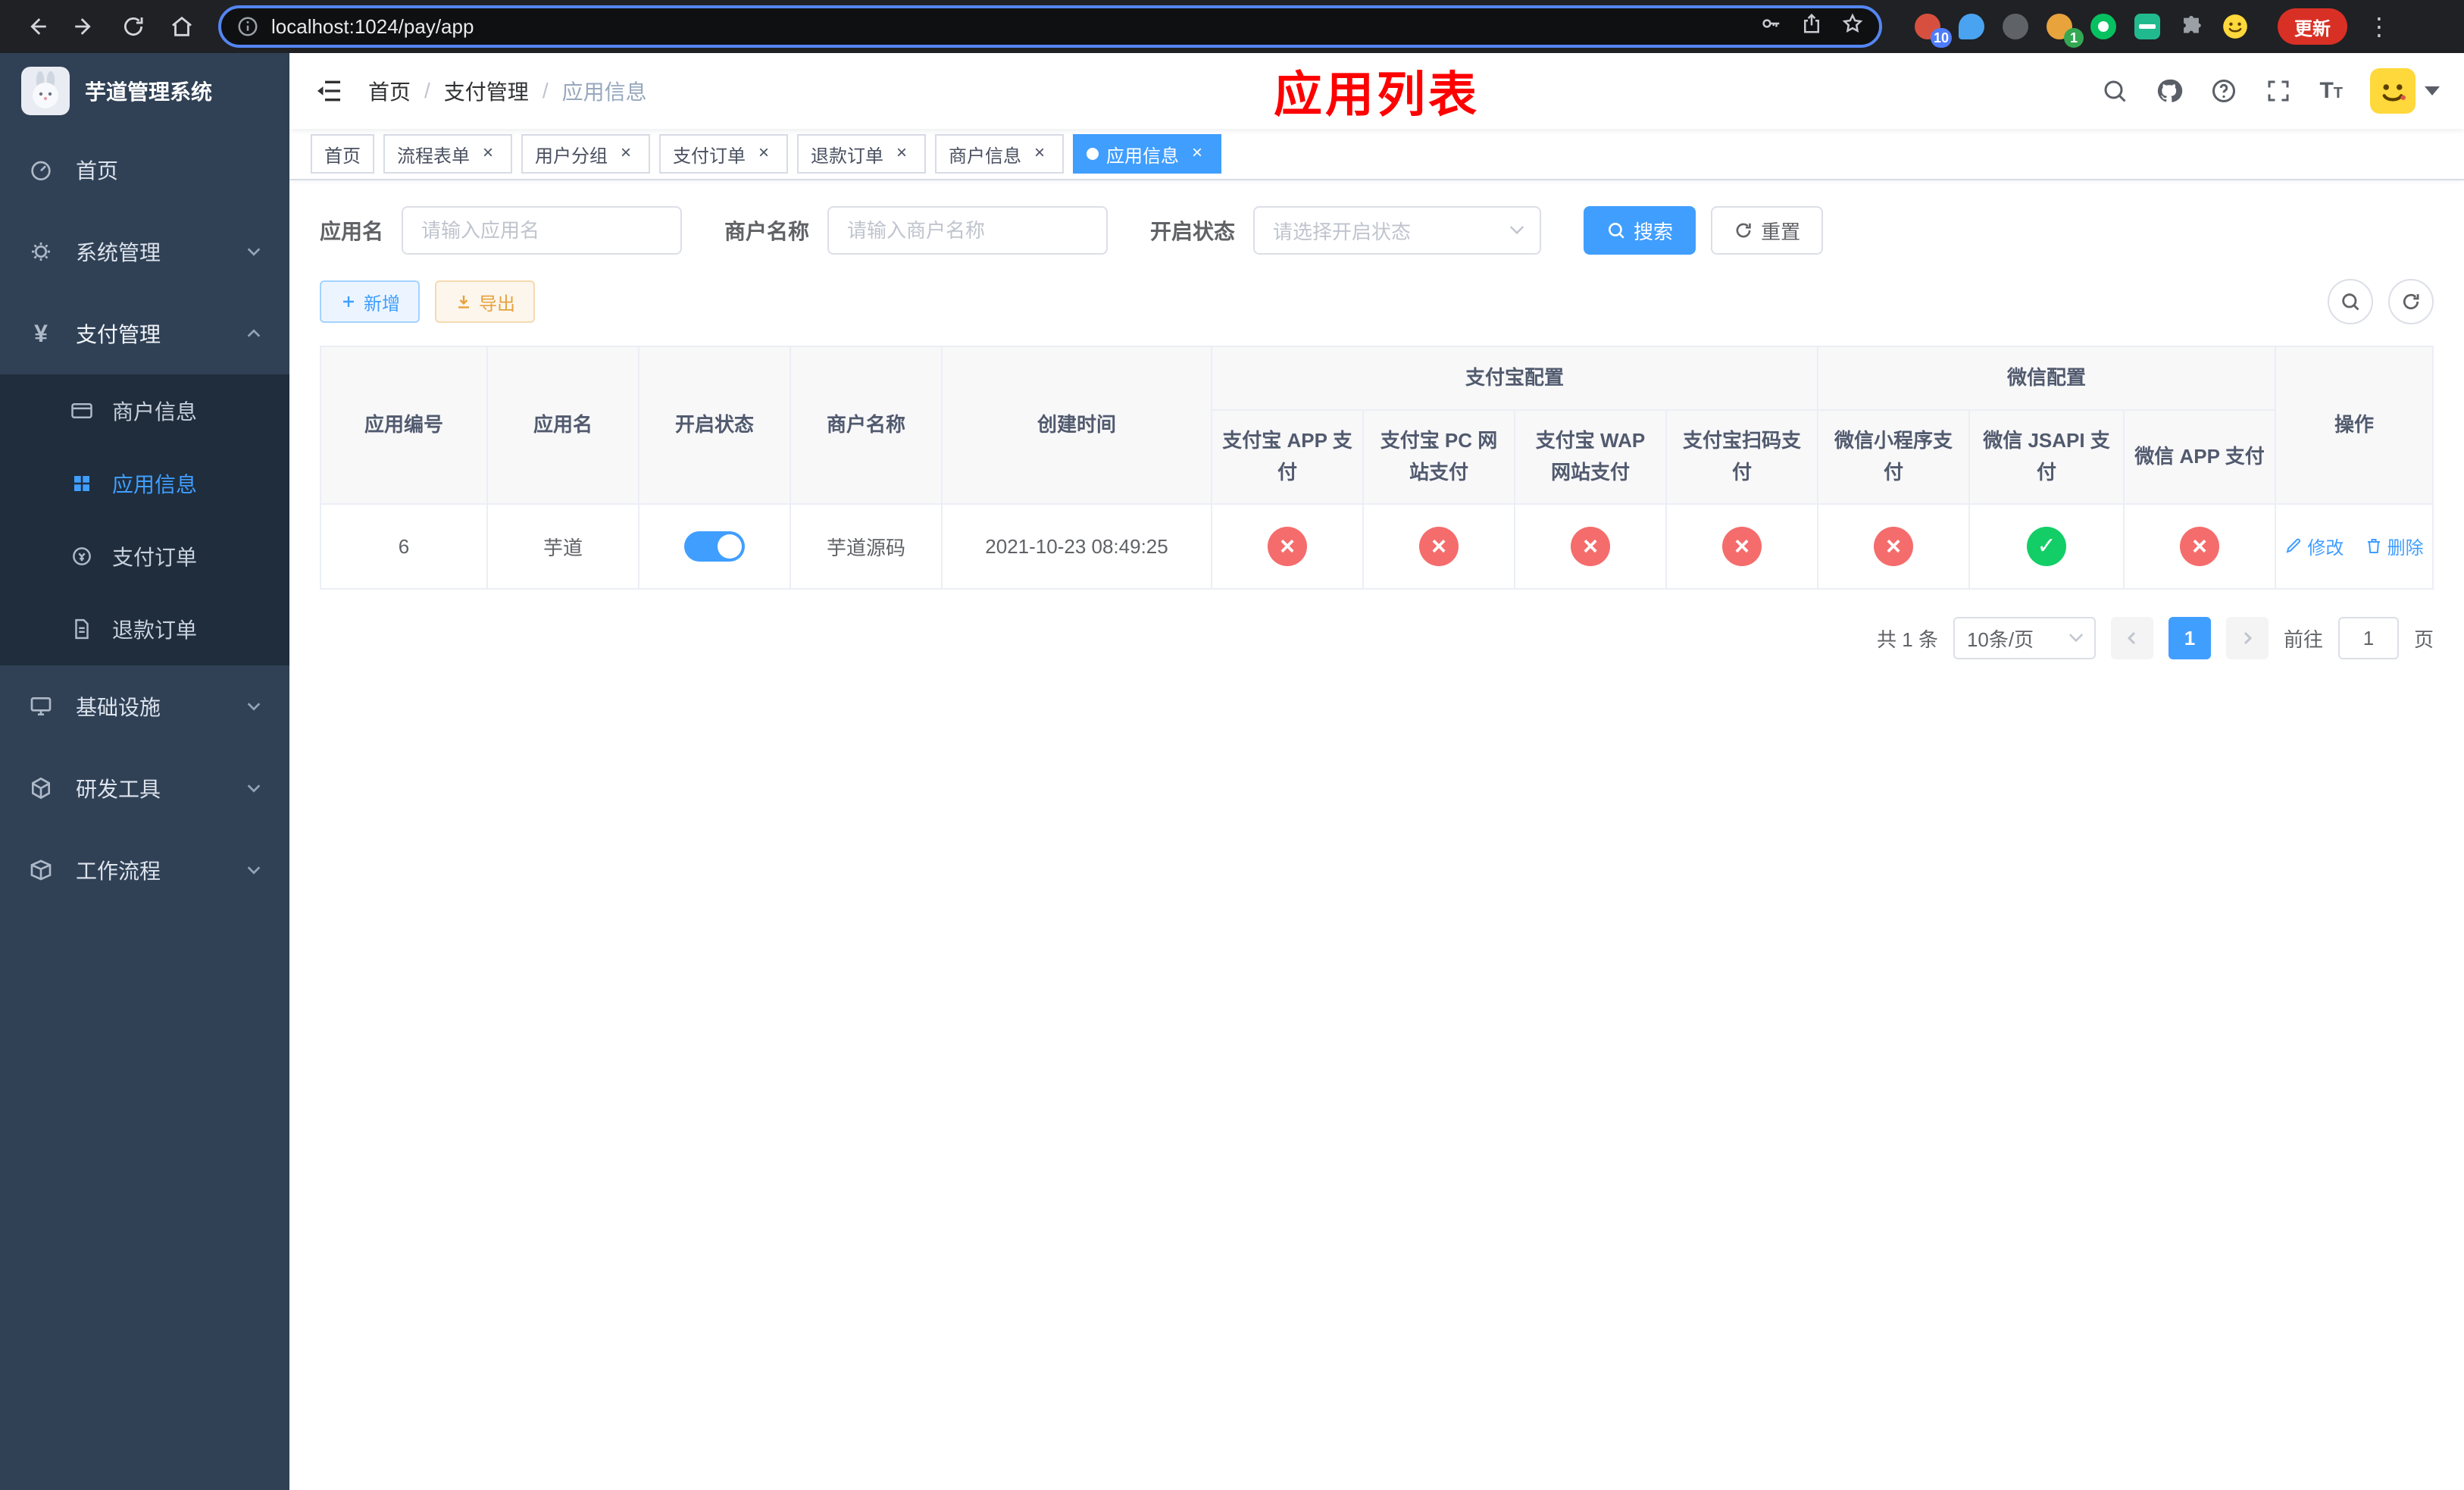 The height and width of the screenshot is (1490, 2464). I want to click on browser-menu-icon: ⋮, so click(2379, 27).